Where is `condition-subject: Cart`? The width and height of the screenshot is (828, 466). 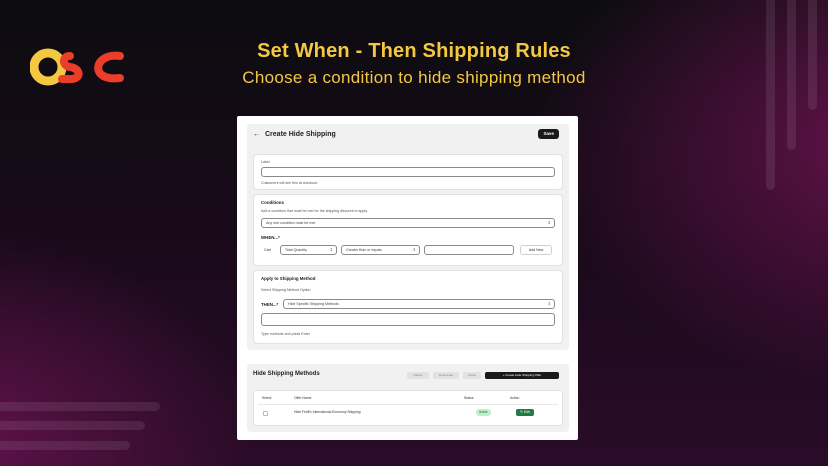
condition-subject: Cart is located at coordinates (267, 250).